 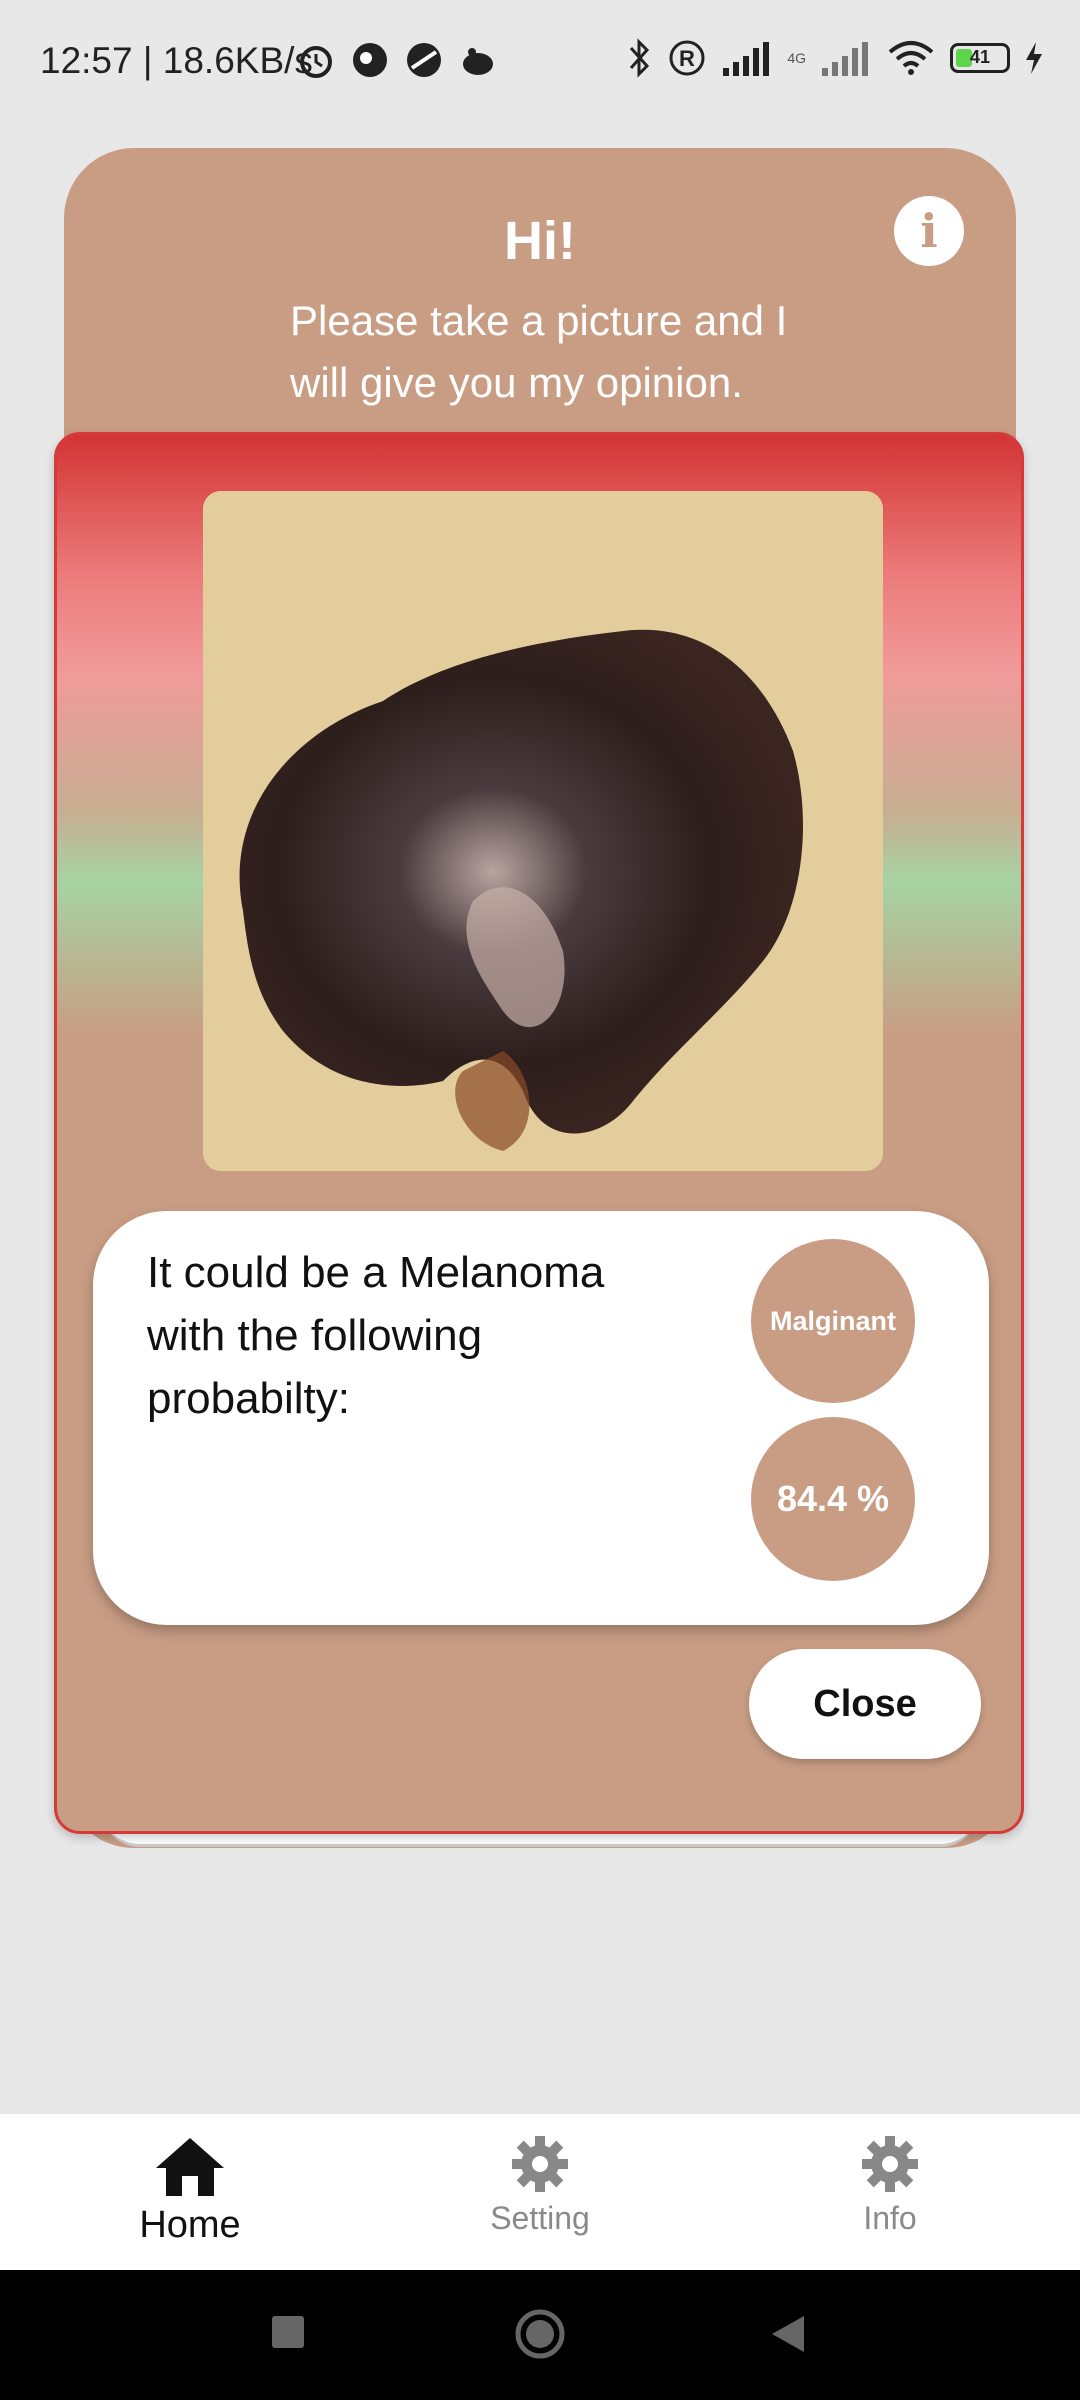 I want to click on close-button: Close, so click(x=865, y=1704).